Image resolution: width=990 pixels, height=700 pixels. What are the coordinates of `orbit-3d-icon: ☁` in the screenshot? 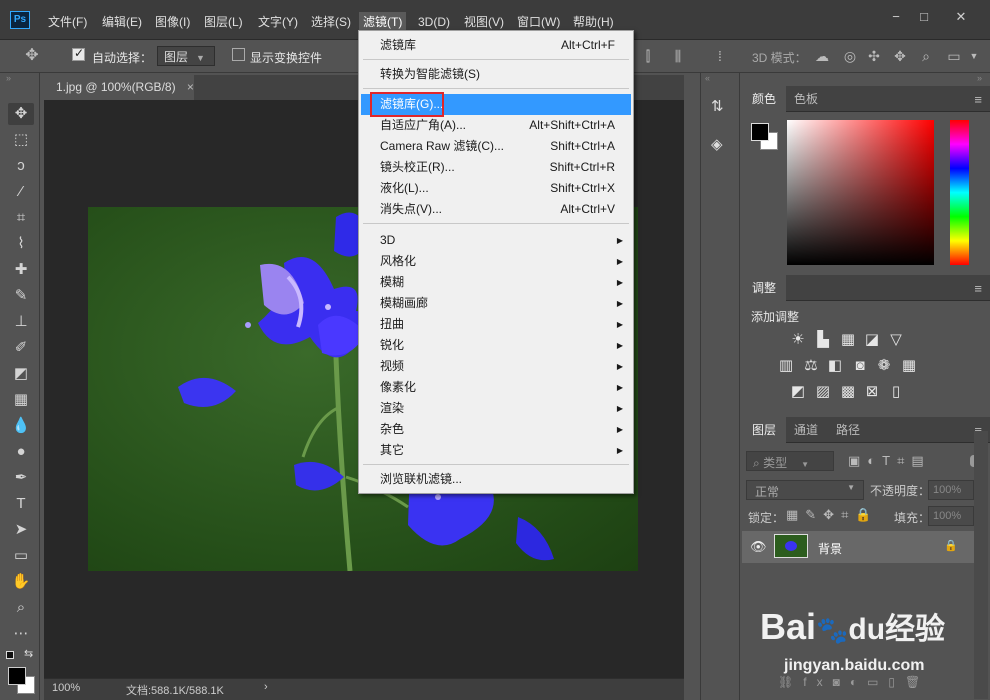 It's located at (822, 56).